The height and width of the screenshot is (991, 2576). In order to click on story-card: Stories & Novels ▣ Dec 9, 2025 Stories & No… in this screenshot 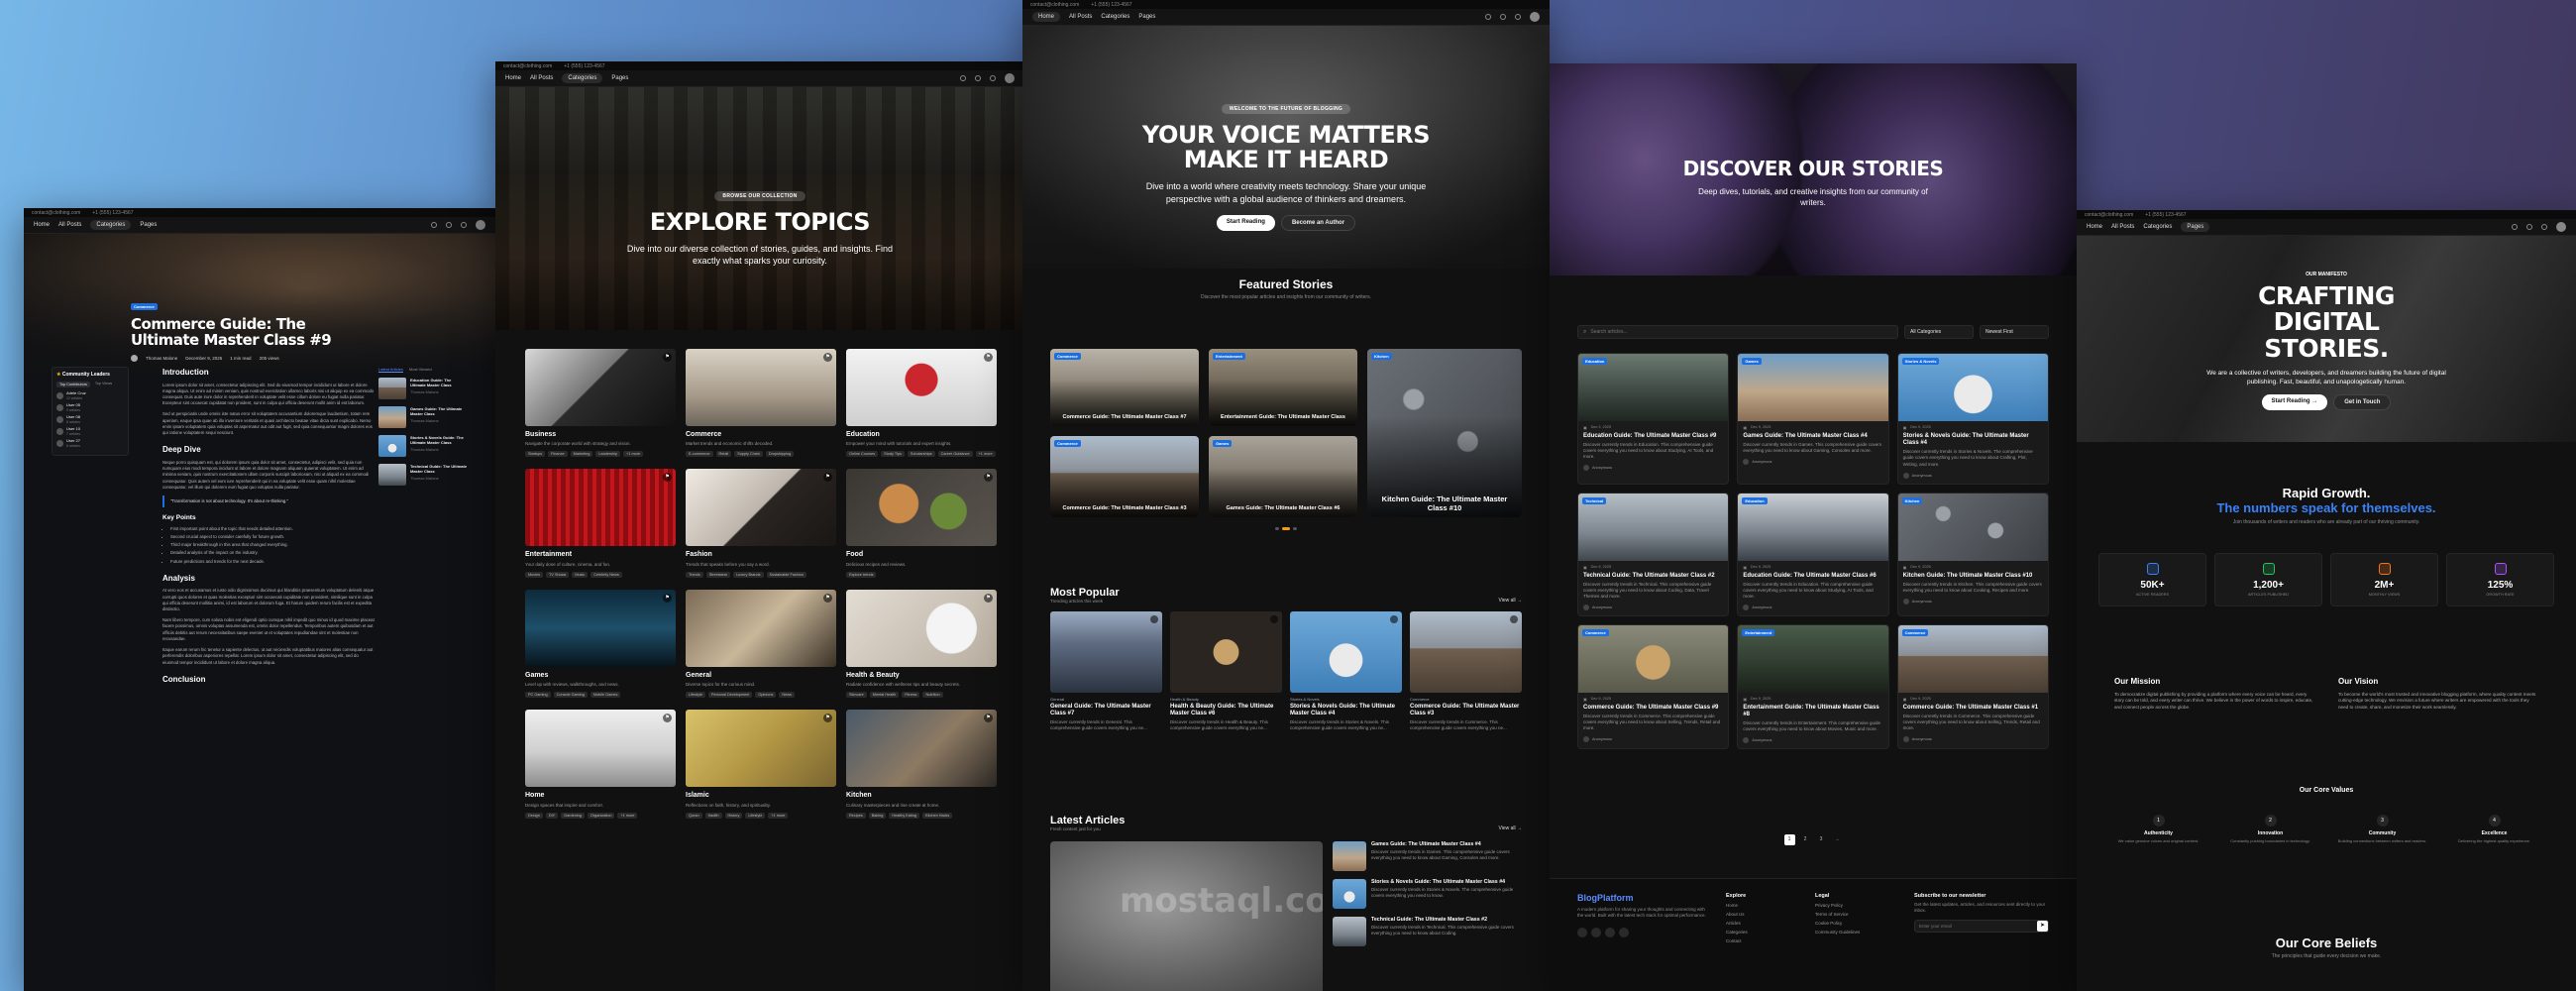, I will do `click(1973, 419)`.